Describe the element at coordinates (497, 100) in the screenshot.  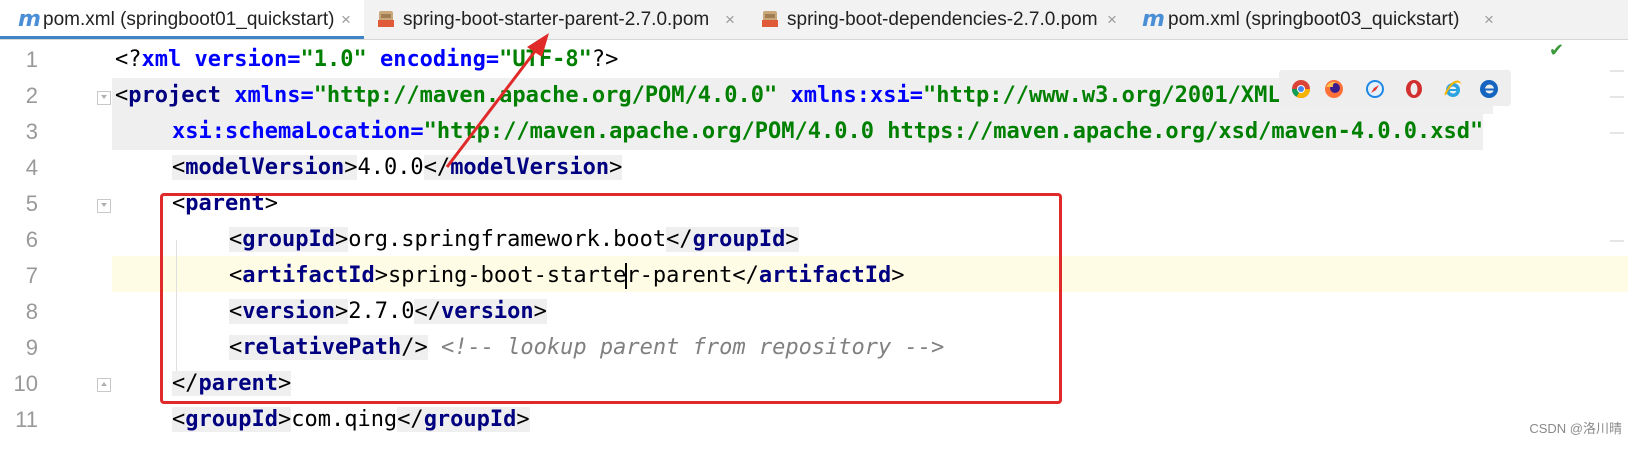
I see `annotation-arrow` at that location.